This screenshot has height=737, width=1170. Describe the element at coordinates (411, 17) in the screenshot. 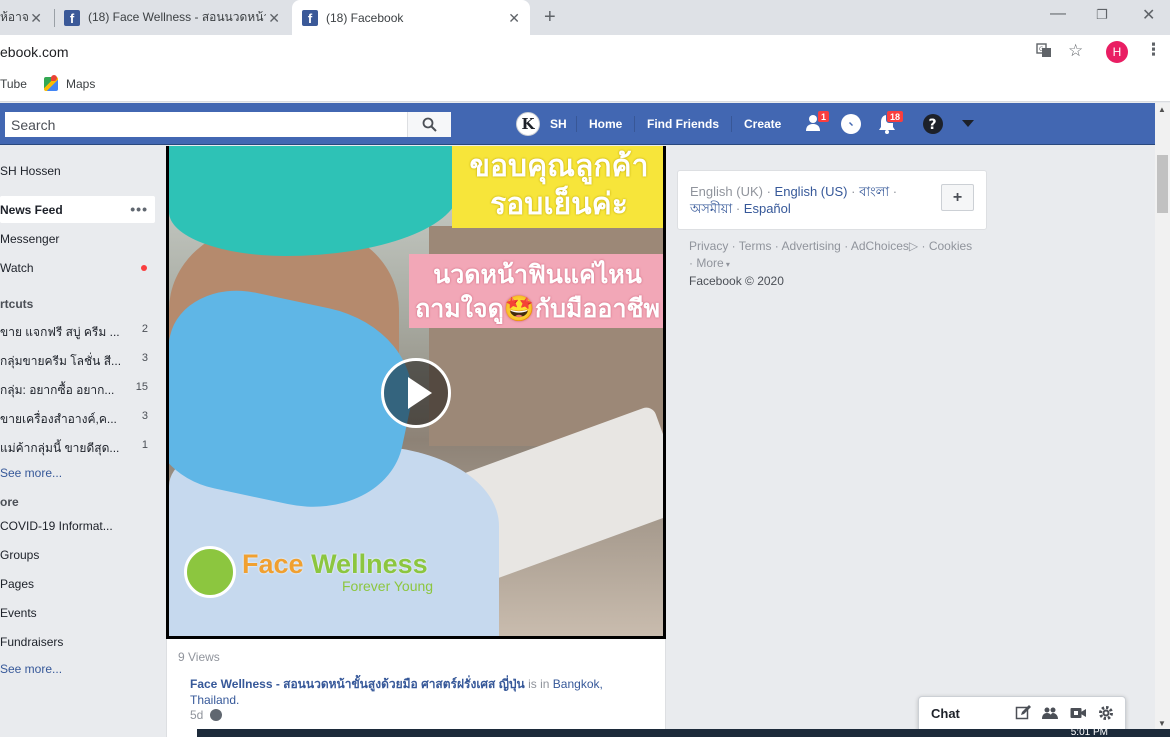

I see `browser-tab-active: f (18) Facebook ✕` at that location.